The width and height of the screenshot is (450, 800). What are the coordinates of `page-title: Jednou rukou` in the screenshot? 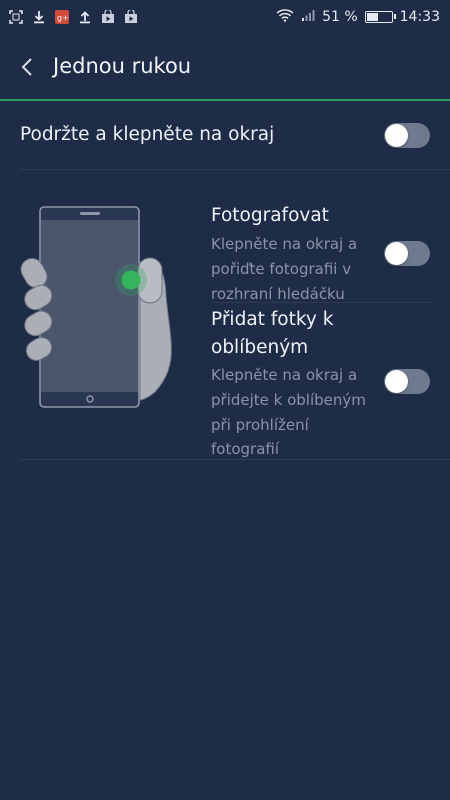 It's located at (122, 66).